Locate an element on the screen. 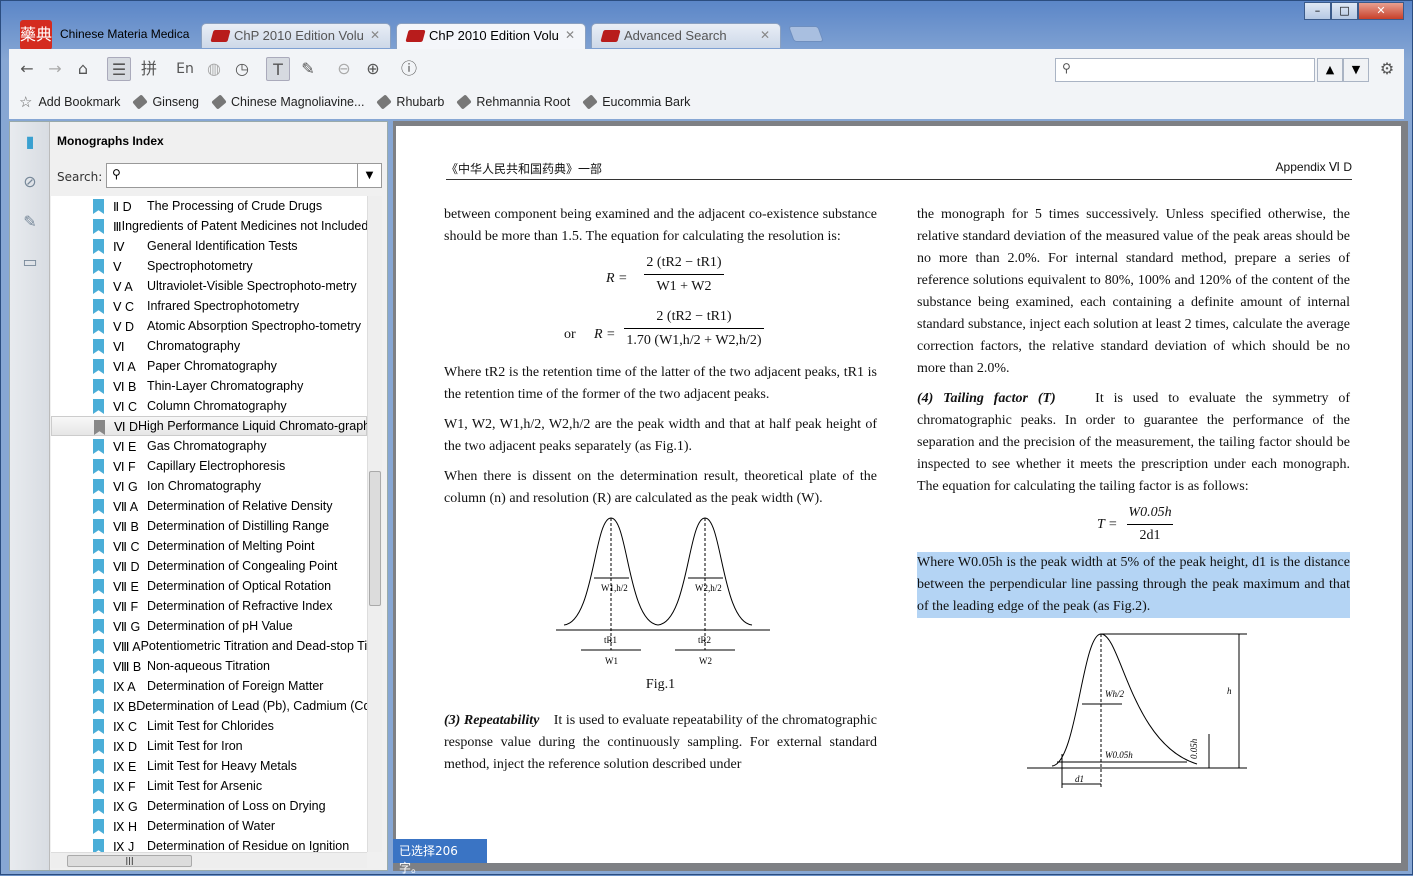 The image size is (1413, 876). item-code: Ⅸ F is located at coordinates (124, 786).